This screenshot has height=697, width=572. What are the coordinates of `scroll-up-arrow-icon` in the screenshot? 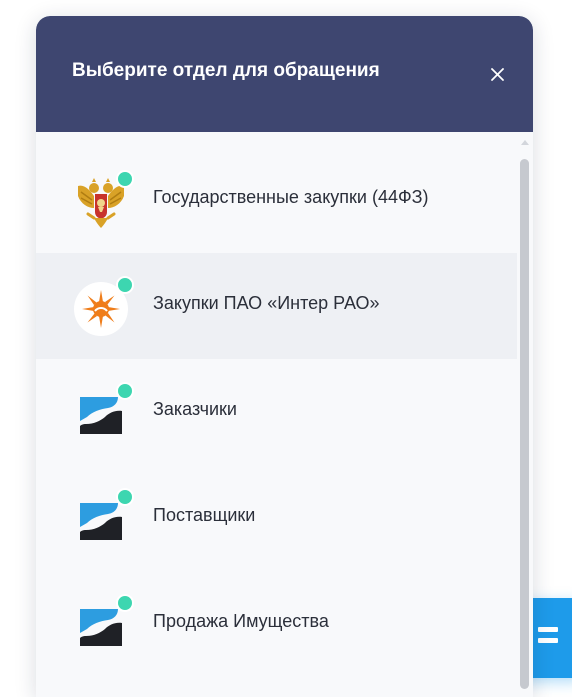 It's located at (525, 142).